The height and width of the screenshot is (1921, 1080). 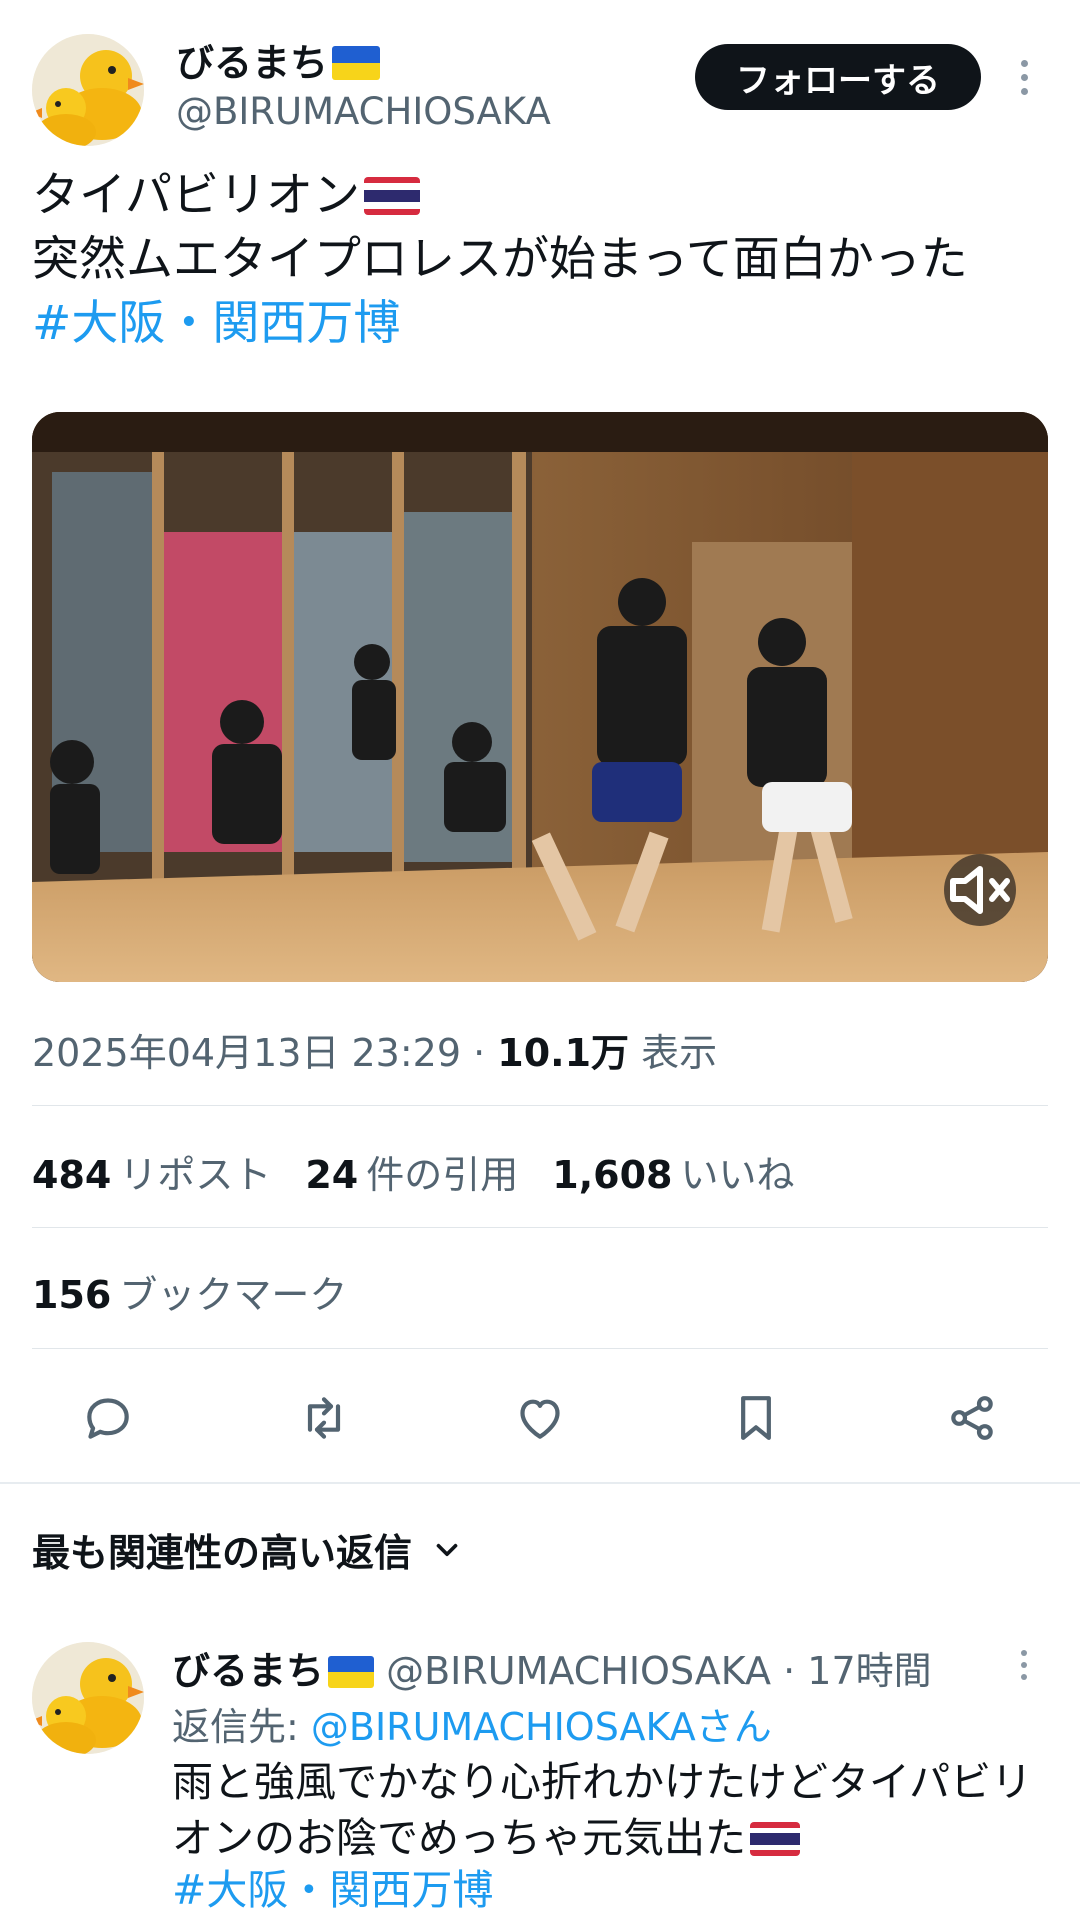 I want to click on reply-author-line: びるまち @BIRUMACHIOSAKA · 17時間, so click(x=552, y=1667).